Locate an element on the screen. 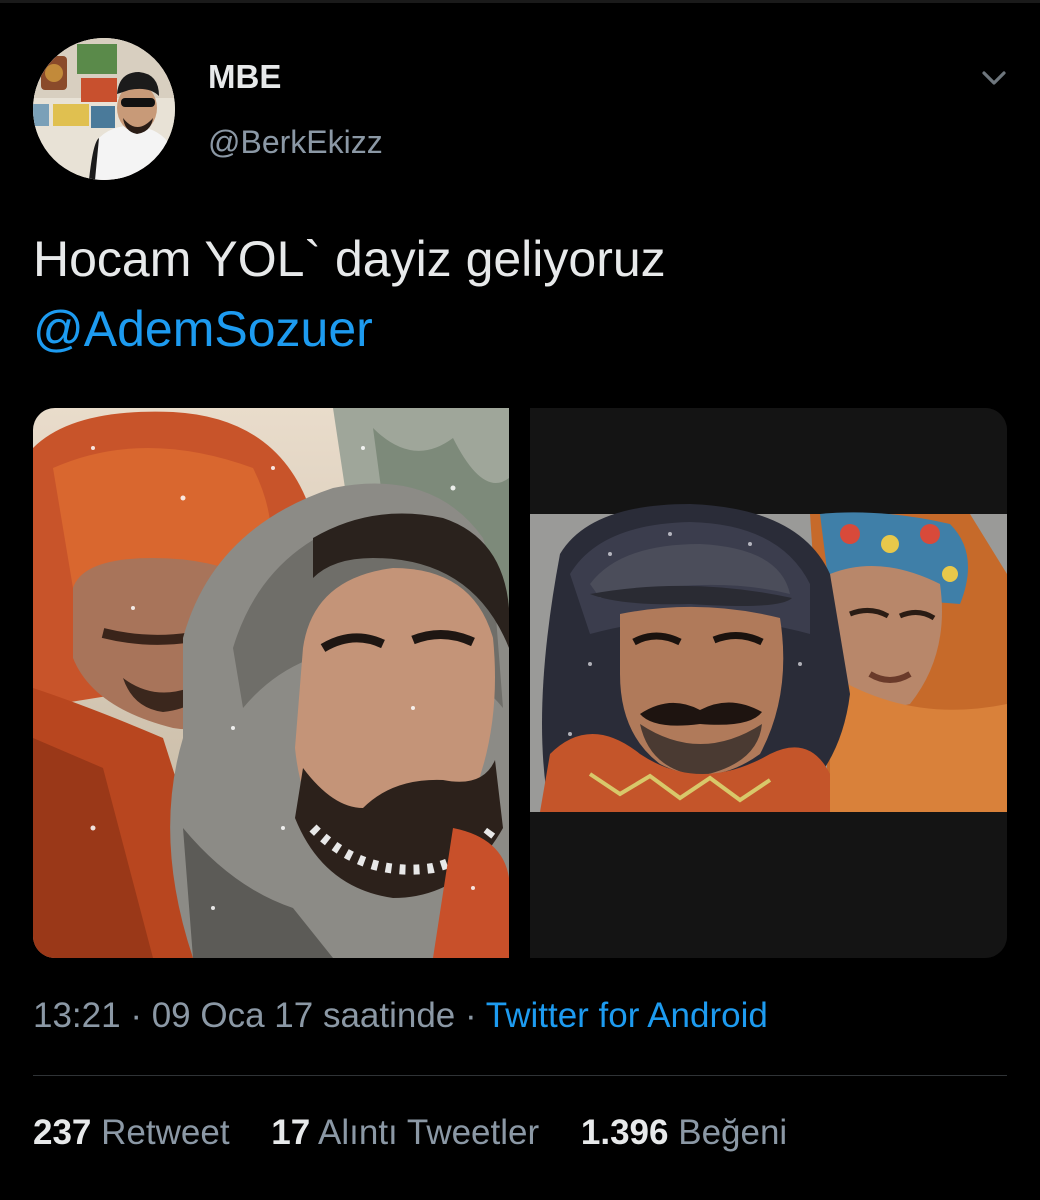 This screenshot has width=1040, height=1200. retweet-count: 237 Retweet is located at coordinates (131, 1132).